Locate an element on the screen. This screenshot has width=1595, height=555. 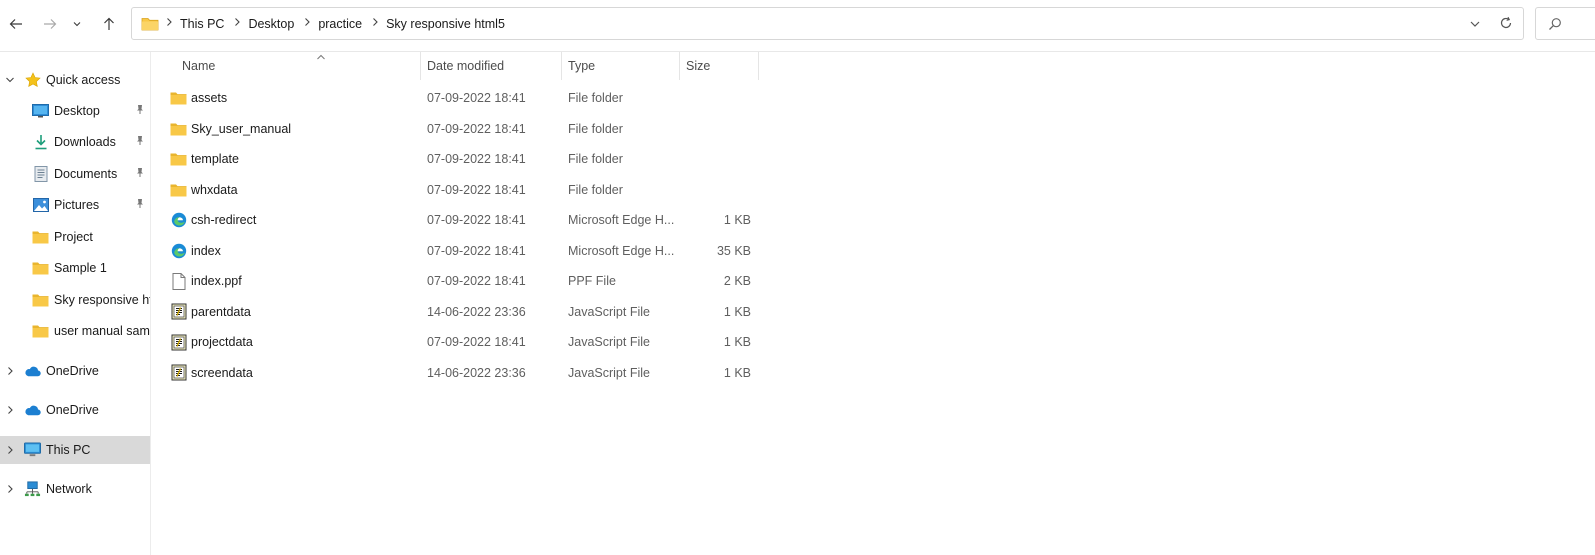
breadcrumb-item: practice is located at coordinates (341, 24).